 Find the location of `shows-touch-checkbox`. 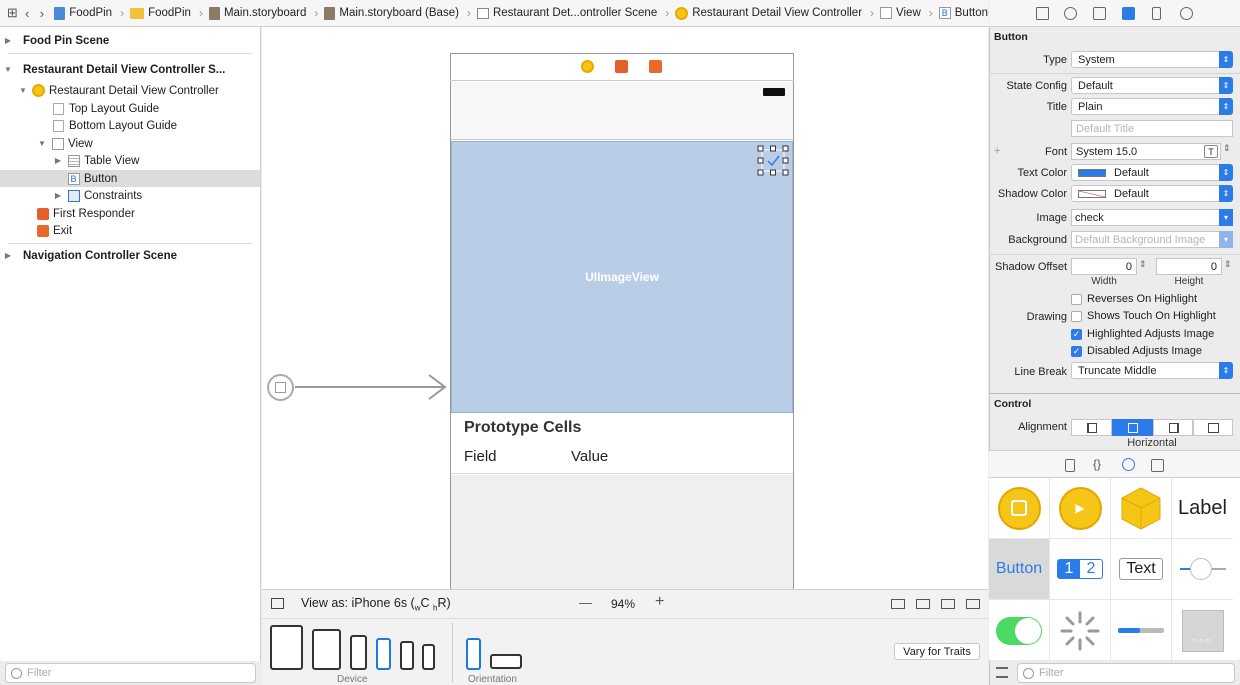

shows-touch-checkbox is located at coordinates (1076, 316).